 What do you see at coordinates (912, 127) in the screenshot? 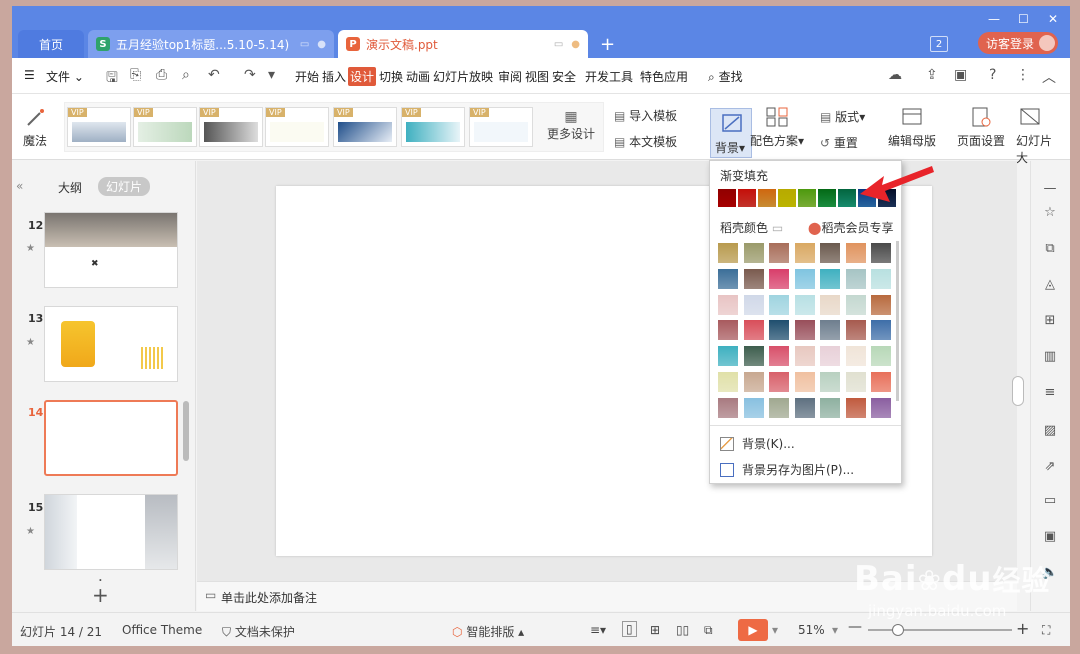
I see `edit-master-button: 编辑母版` at bounding box center [912, 127].